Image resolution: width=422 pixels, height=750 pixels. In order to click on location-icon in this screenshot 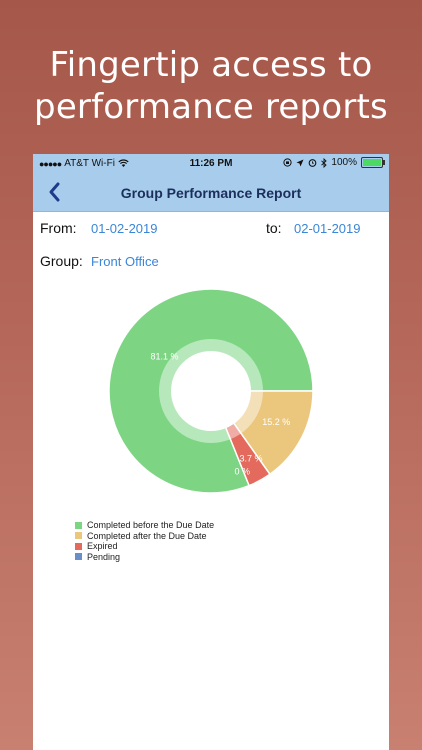, I will do `click(300, 162)`.